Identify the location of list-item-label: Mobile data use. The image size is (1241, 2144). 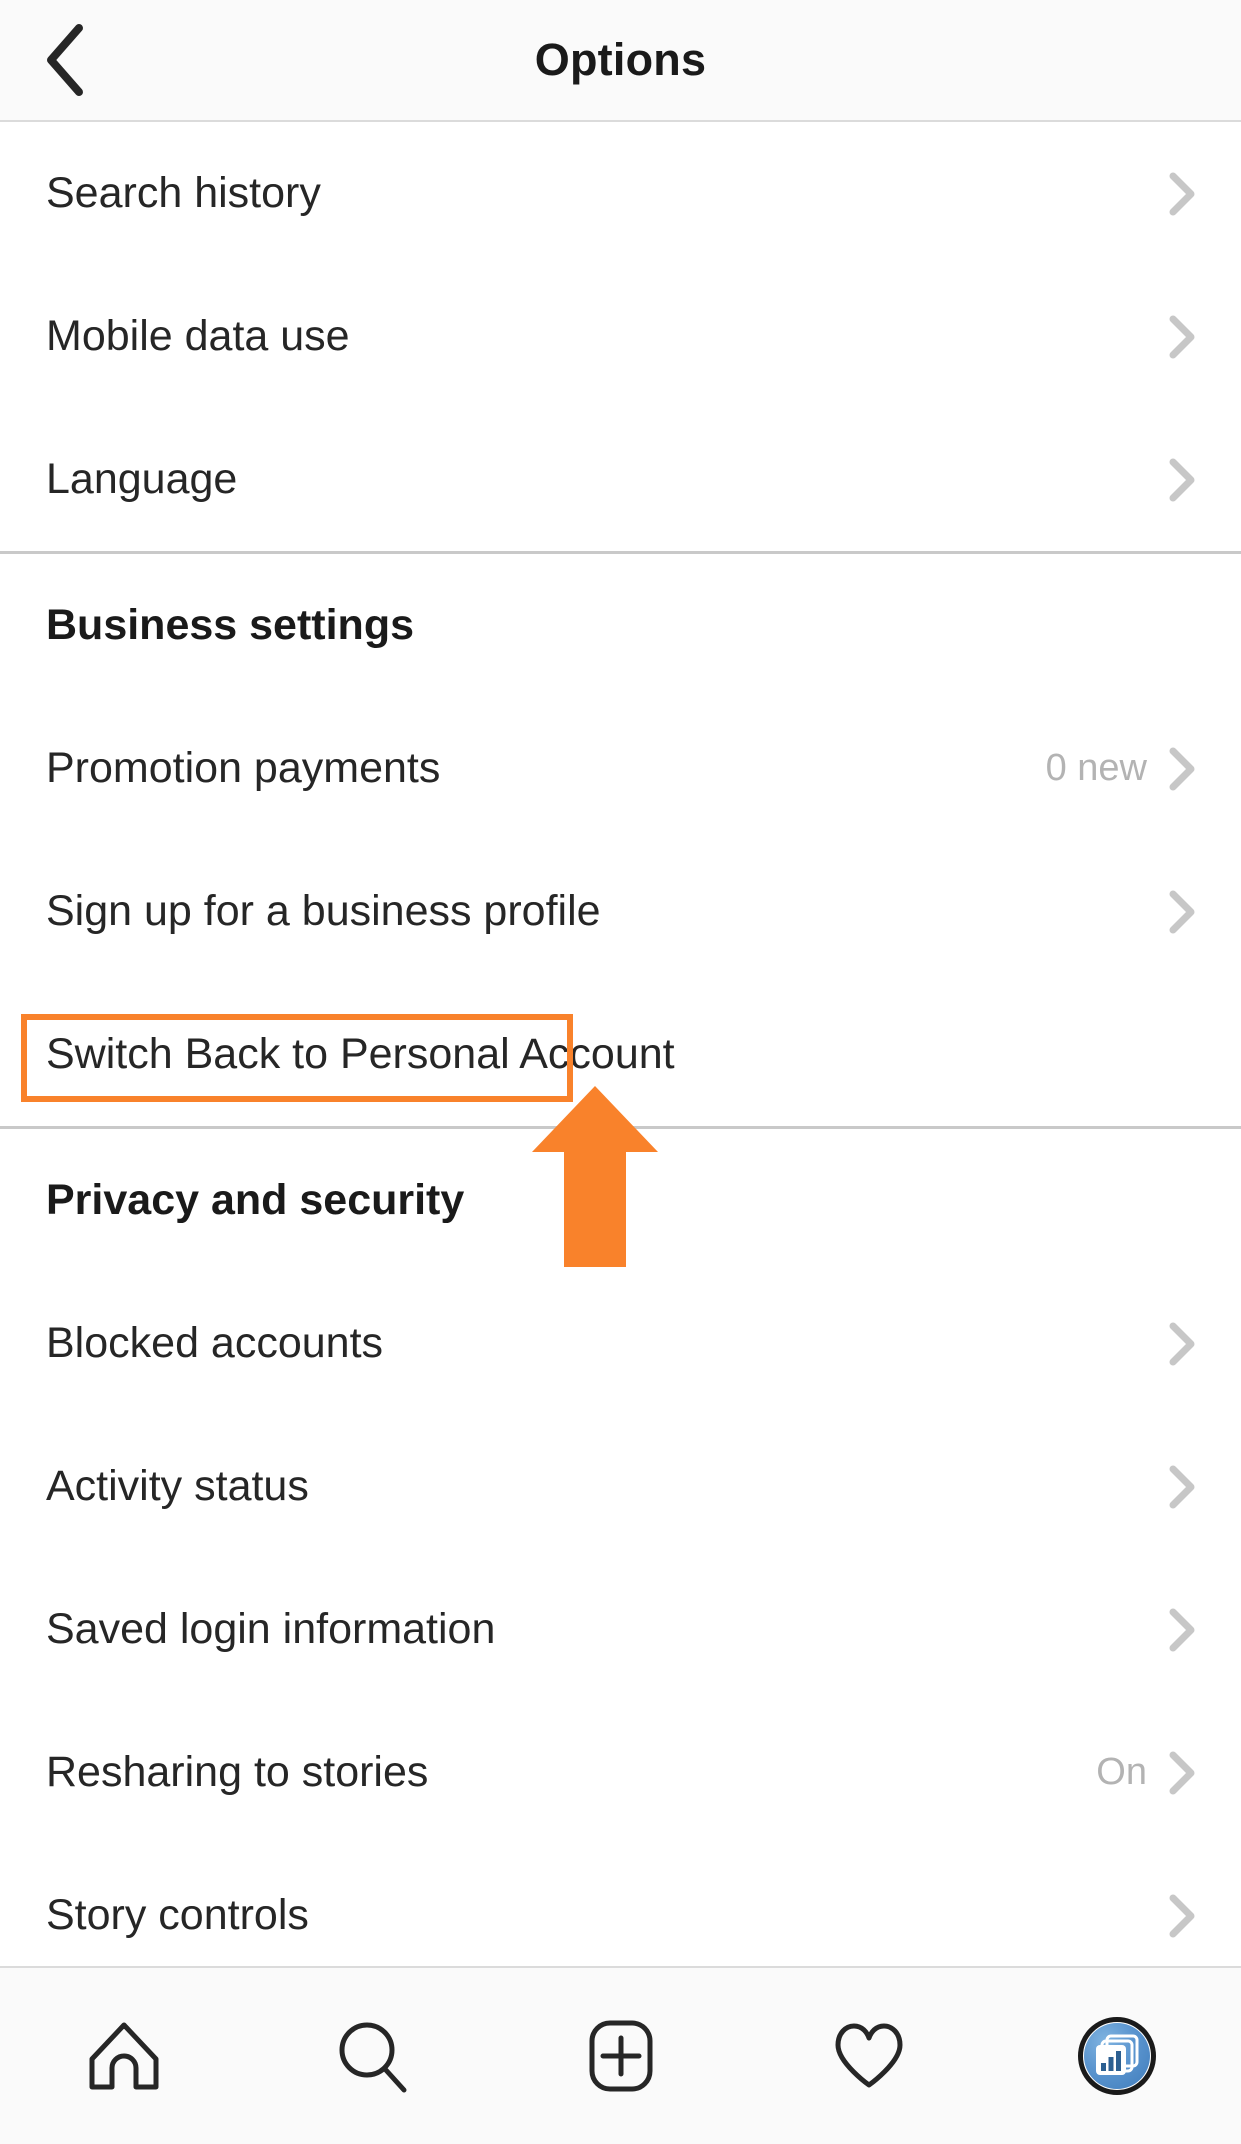
(198, 336).